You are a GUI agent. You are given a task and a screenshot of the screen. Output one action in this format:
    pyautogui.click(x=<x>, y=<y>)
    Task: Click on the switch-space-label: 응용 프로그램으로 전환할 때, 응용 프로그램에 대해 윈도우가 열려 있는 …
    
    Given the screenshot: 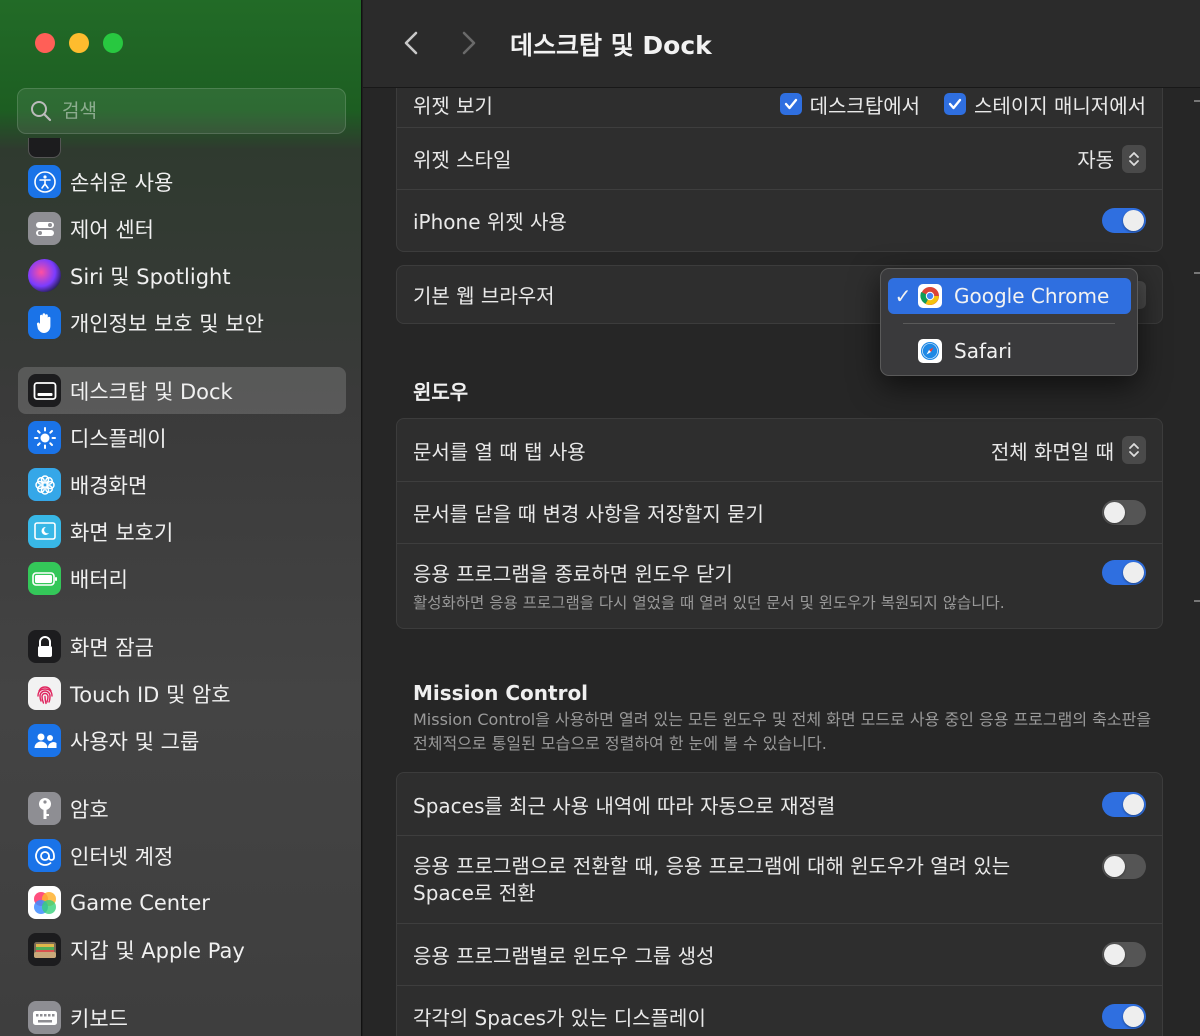 What is the action you would take?
    pyautogui.click(x=712, y=879)
    